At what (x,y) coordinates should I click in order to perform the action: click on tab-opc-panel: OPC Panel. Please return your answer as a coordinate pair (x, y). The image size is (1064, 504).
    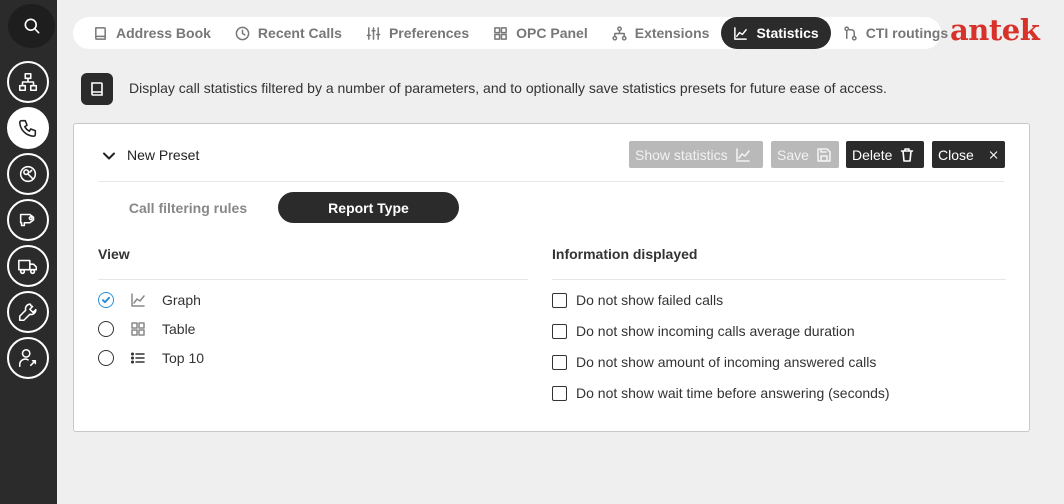
    Looking at the image, I should click on (540, 33).